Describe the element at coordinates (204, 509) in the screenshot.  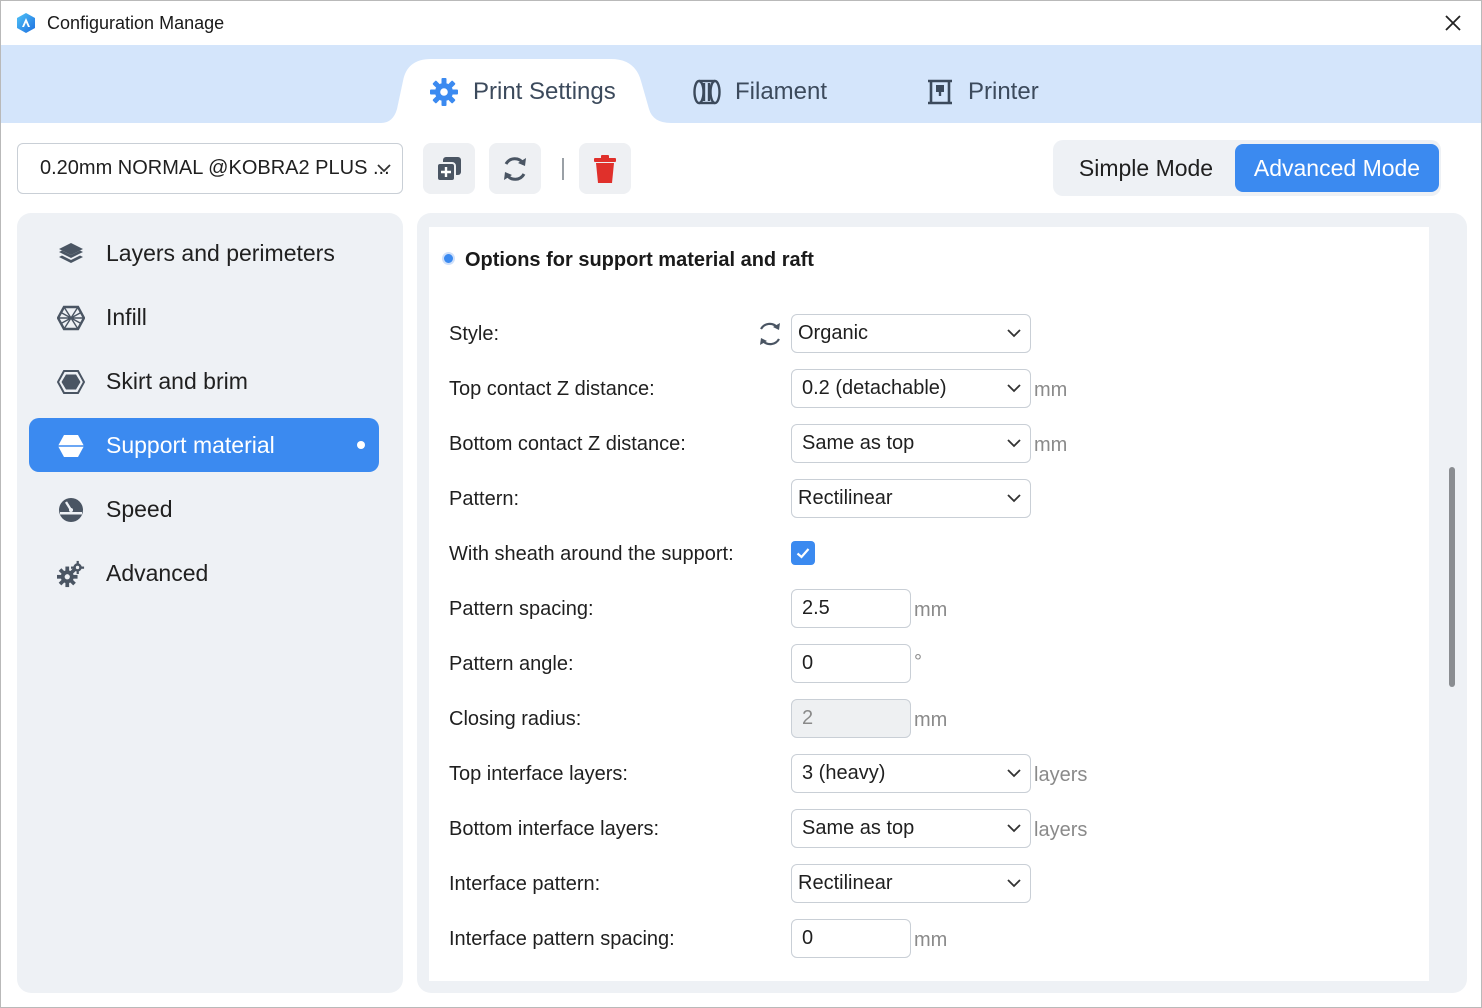
I see `sidebar-item-speed: Speed` at that location.